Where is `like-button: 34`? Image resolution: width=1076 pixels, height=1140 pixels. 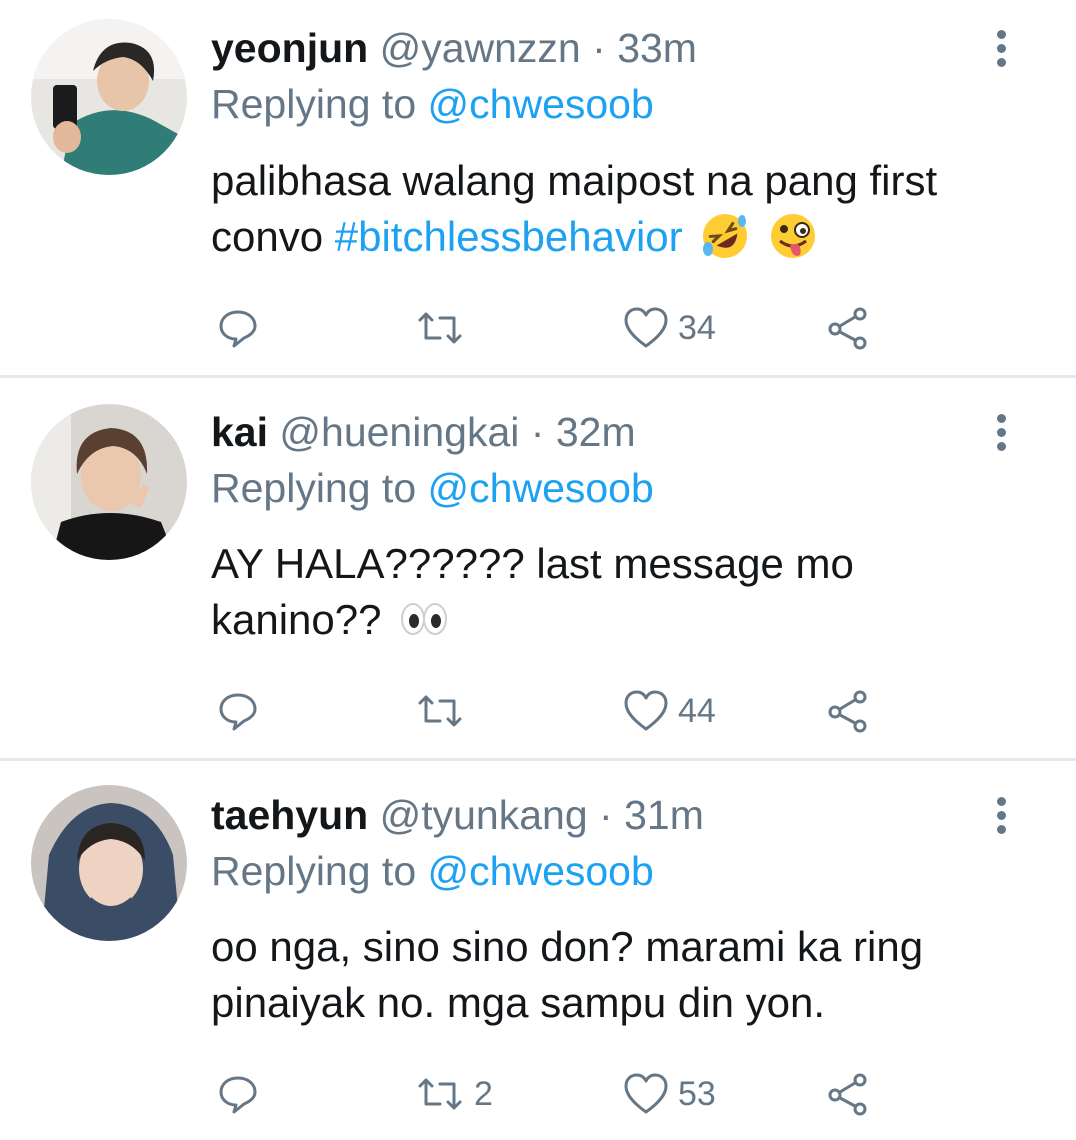 like-button: 34 is located at coordinates (669, 328).